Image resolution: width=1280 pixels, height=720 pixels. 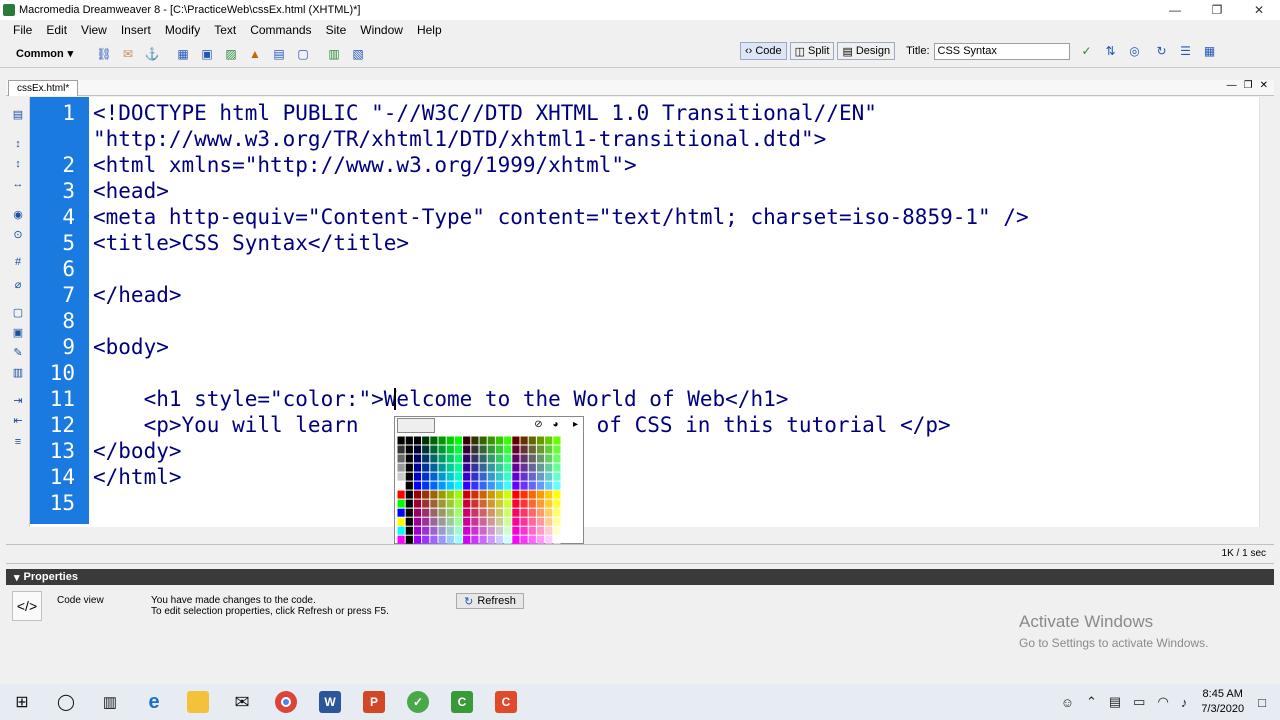 I want to click on insert-category-dropdown: Common ▾, so click(x=46, y=54).